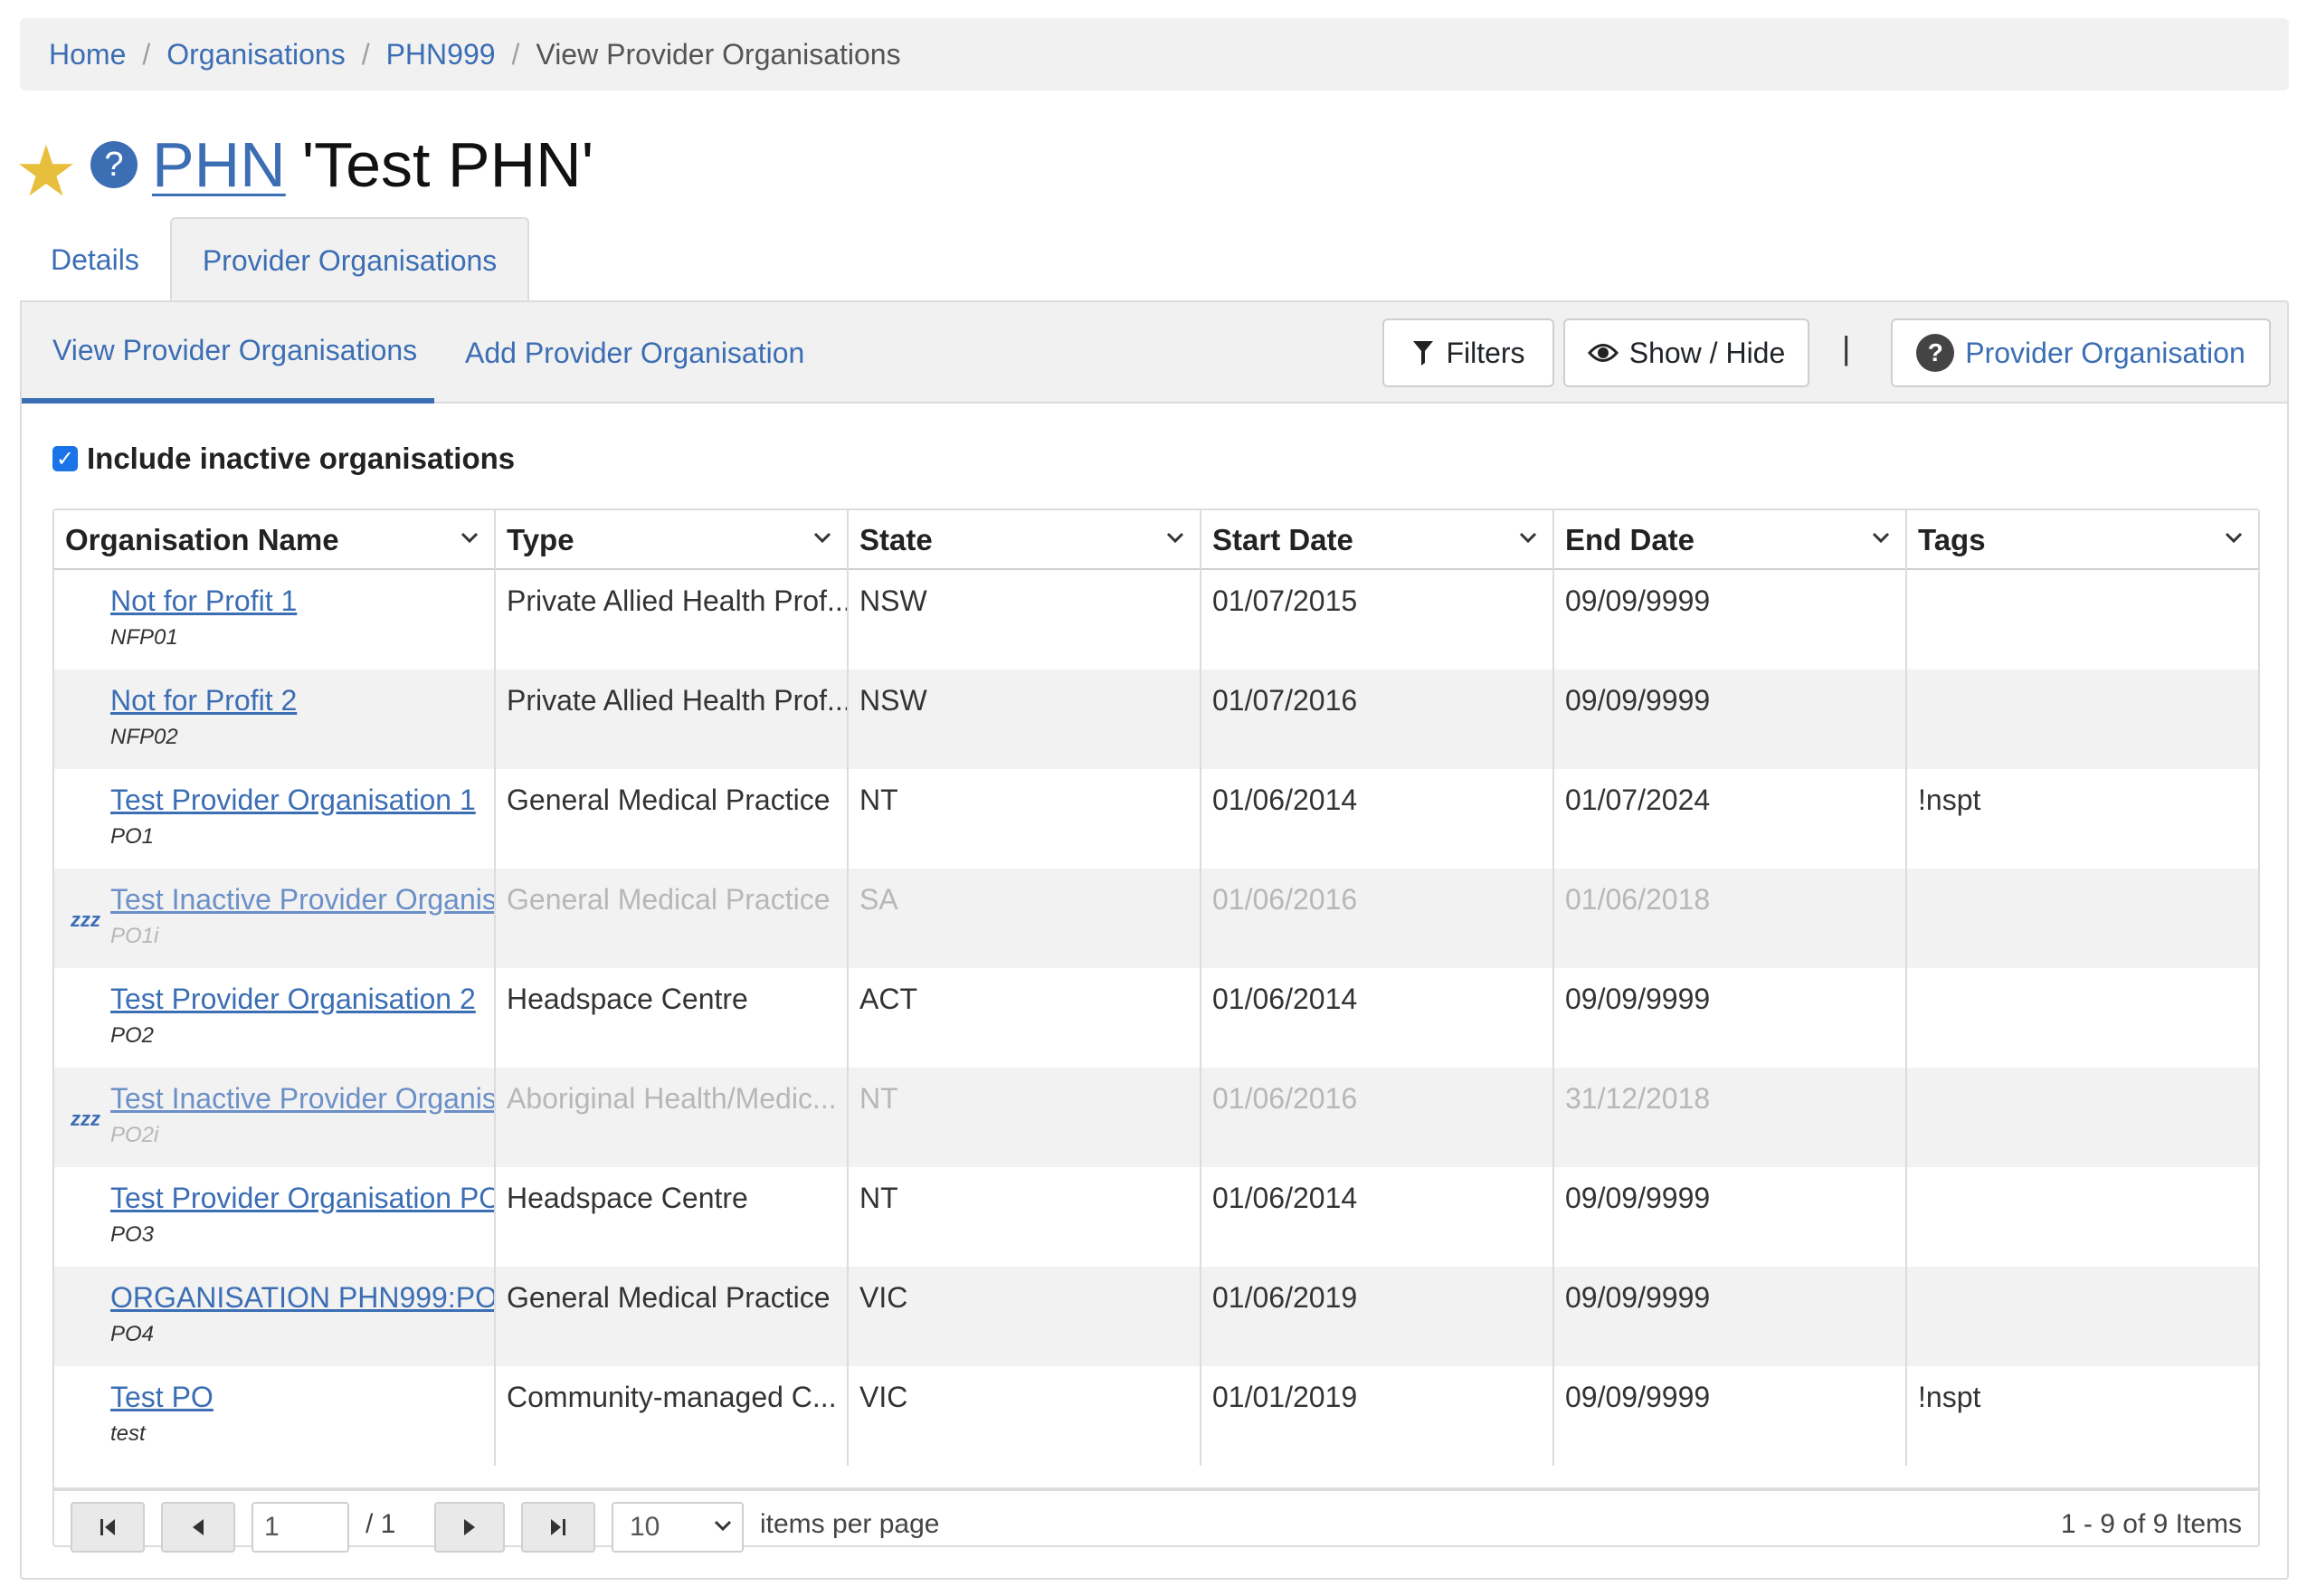 The image size is (2307, 1596). Describe the element at coordinates (678, 1527) in the screenshot. I see `page-size-select: 10` at that location.